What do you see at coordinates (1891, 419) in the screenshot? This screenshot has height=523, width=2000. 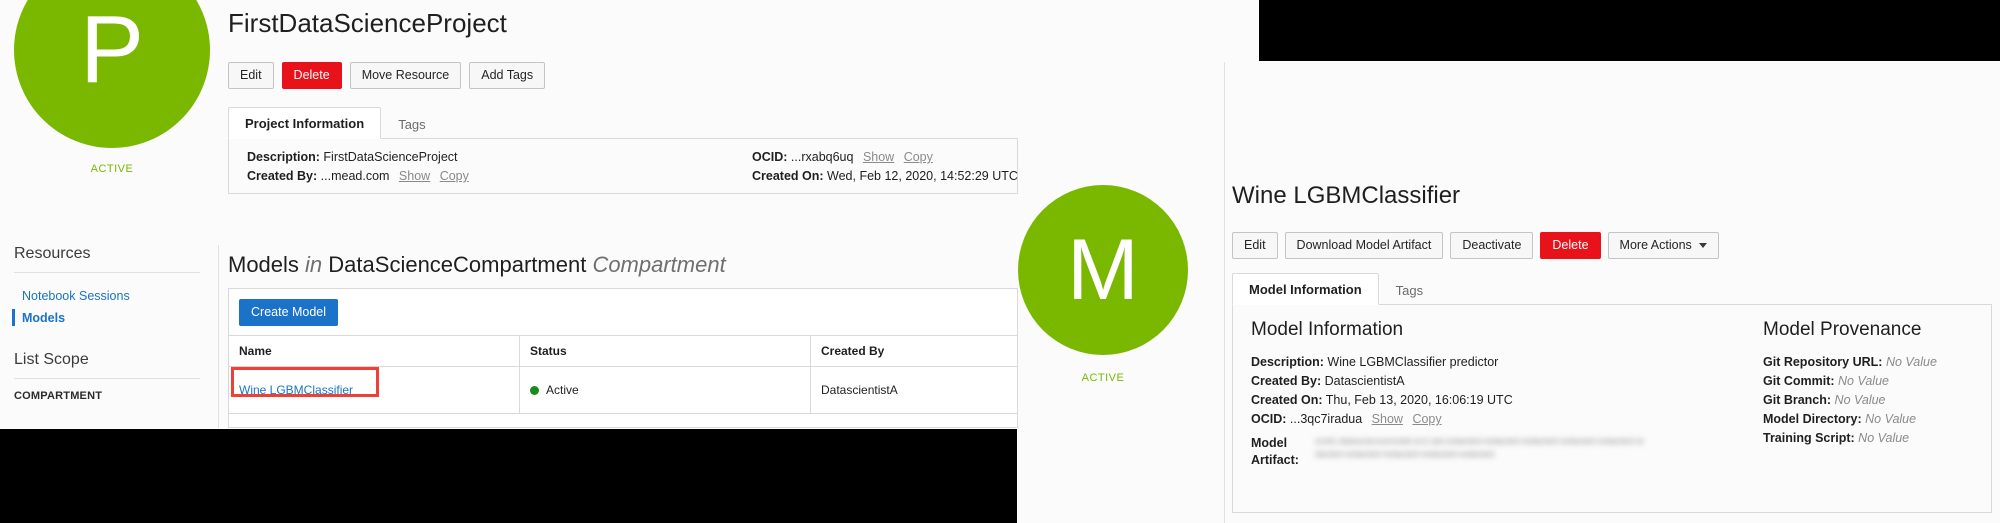 I see `model-directory-value: No Value` at bounding box center [1891, 419].